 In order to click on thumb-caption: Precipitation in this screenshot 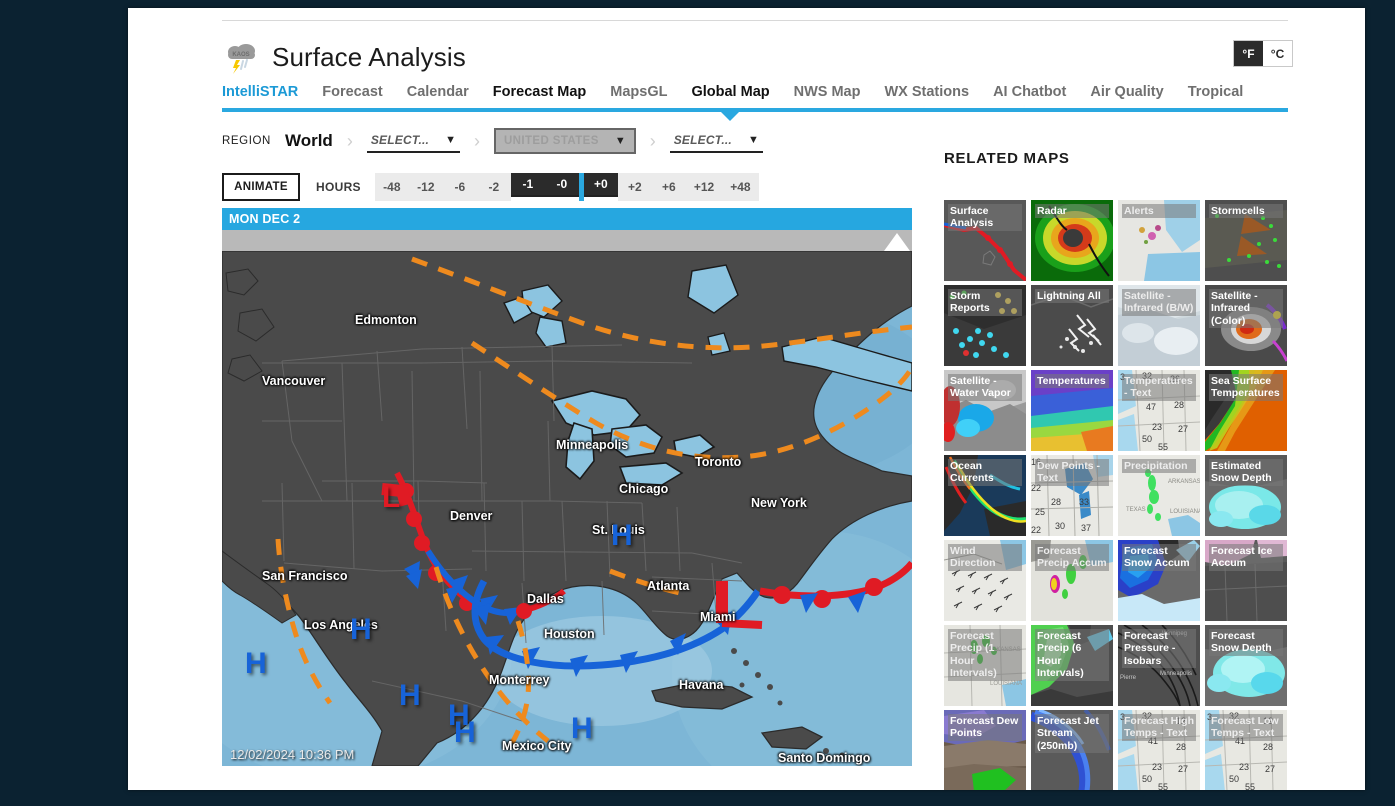, I will do `click(1159, 466)`.